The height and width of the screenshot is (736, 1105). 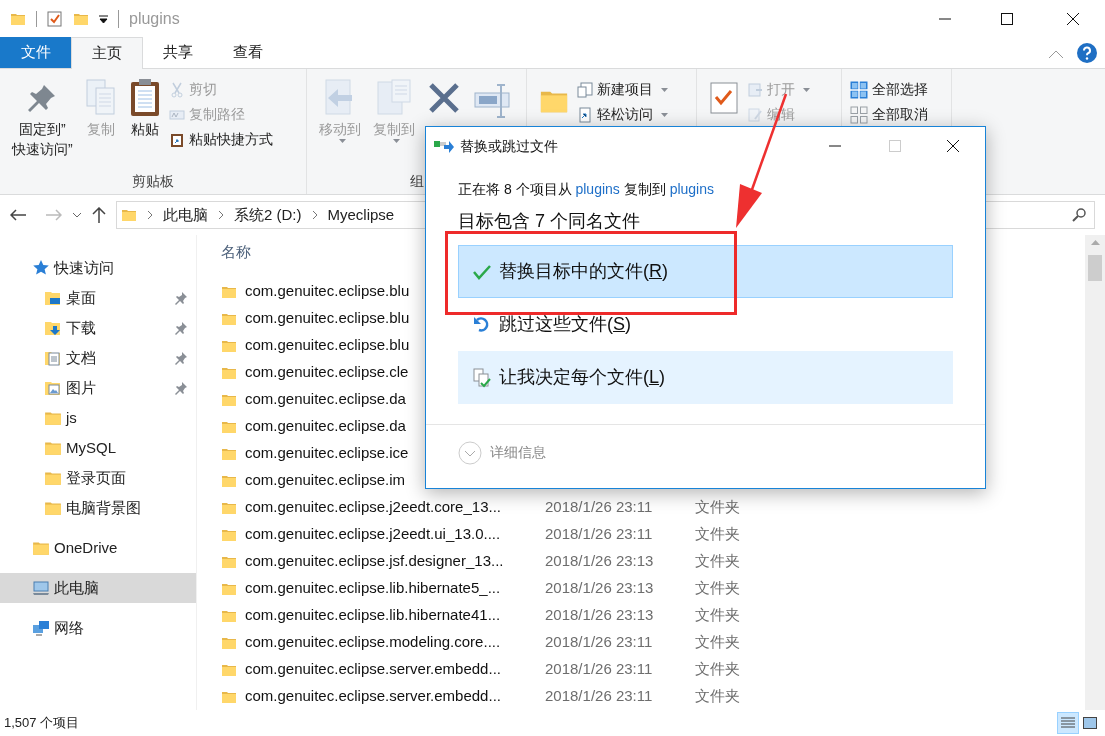 What do you see at coordinates (144, 119) in the screenshot?
I see `ribbon-button: 粘贴` at bounding box center [144, 119].